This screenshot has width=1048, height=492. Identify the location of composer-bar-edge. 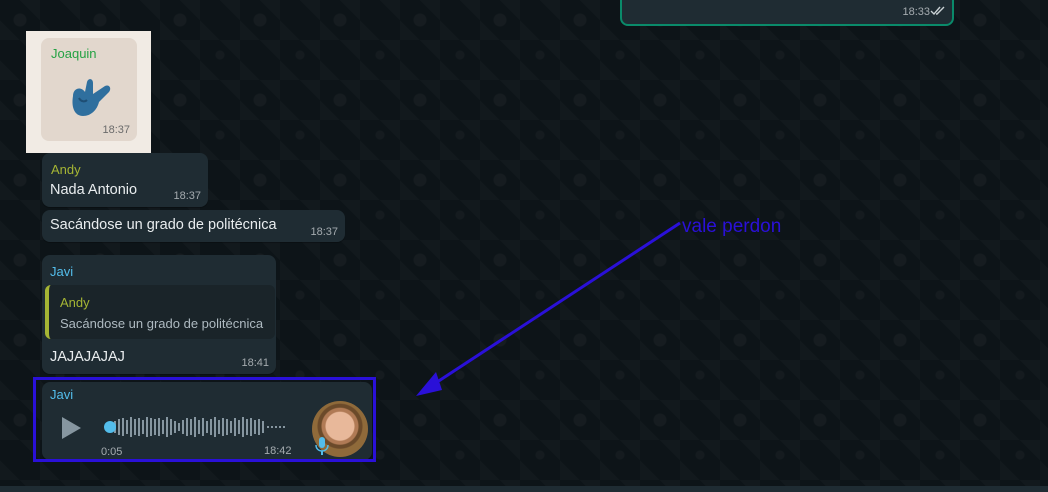
(524, 489).